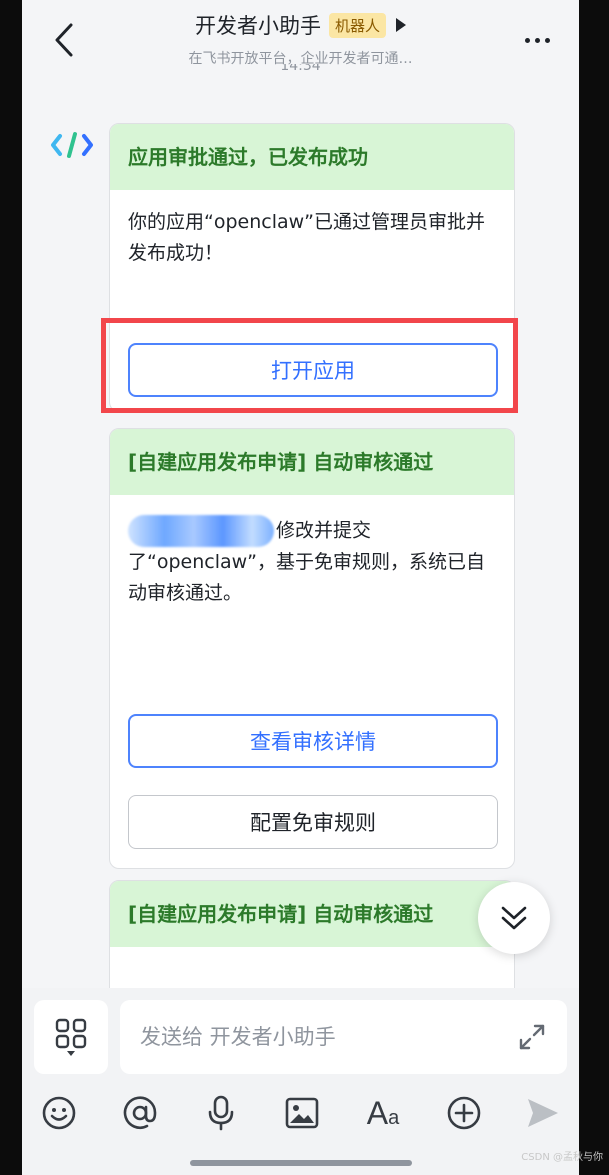 The height and width of the screenshot is (1175, 609). What do you see at coordinates (257, 26) in the screenshot?
I see `chat-title: 开发者小助手` at bounding box center [257, 26].